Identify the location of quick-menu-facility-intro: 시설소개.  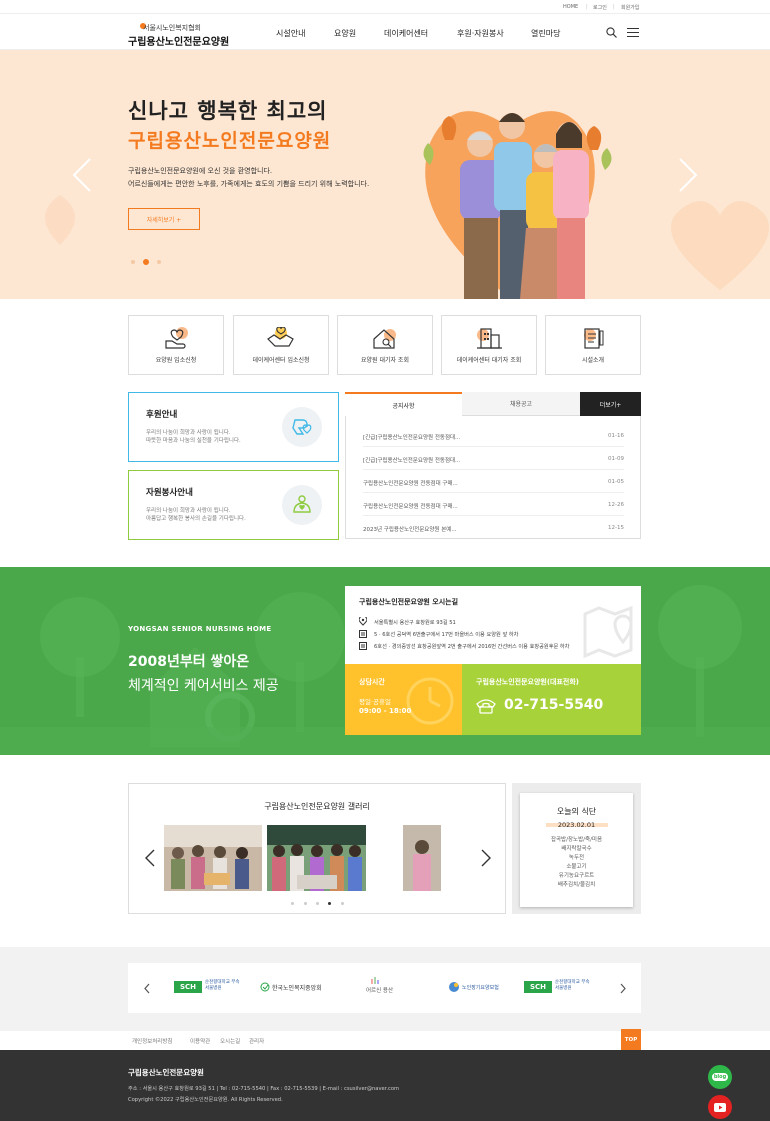
(593, 345).